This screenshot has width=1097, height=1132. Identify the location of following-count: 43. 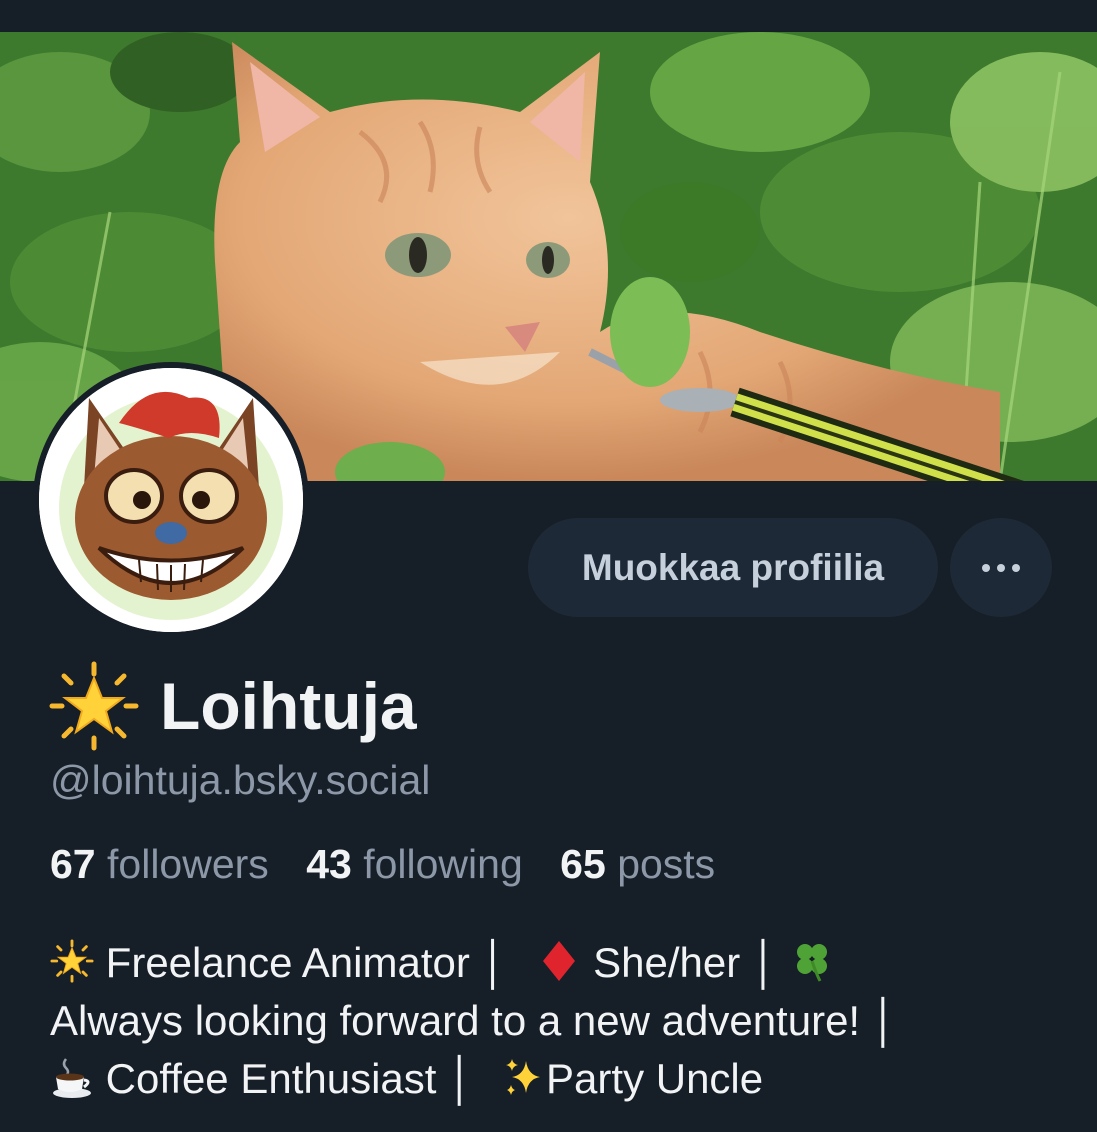
(329, 864).